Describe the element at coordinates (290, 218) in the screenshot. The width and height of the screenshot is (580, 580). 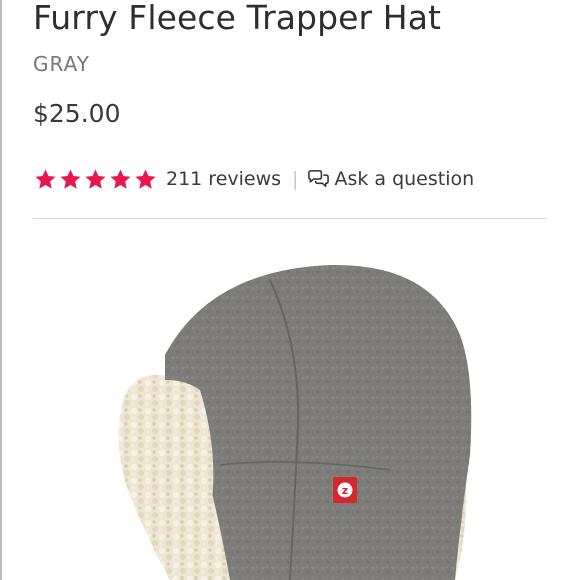
I see `section-divider` at that location.